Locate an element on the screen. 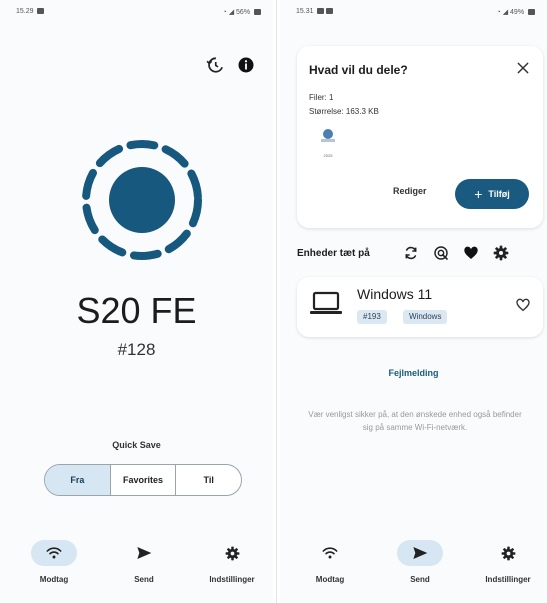 This screenshot has height=603, width=547. status-time: 15.31 is located at coordinates (315, 11).